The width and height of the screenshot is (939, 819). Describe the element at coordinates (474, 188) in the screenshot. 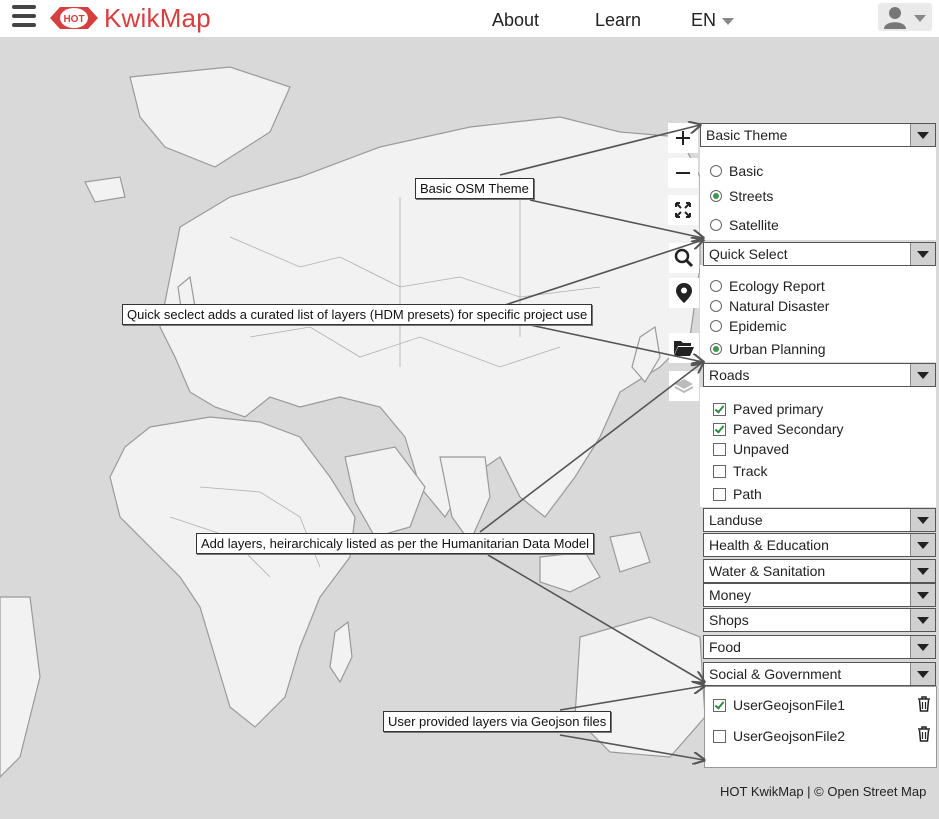

I see `callout-theme: Basic OSM Theme` at that location.